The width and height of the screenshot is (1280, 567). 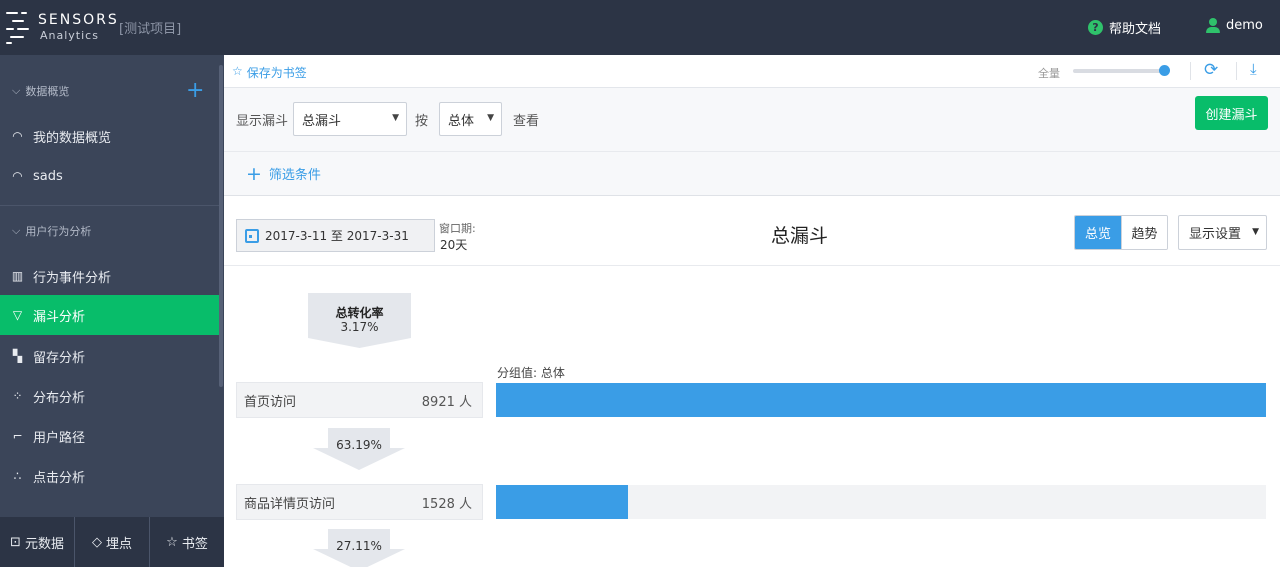 What do you see at coordinates (1049, 73) in the screenshot?
I see `sampling-label: 全量` at bounding box center [1049, 73].